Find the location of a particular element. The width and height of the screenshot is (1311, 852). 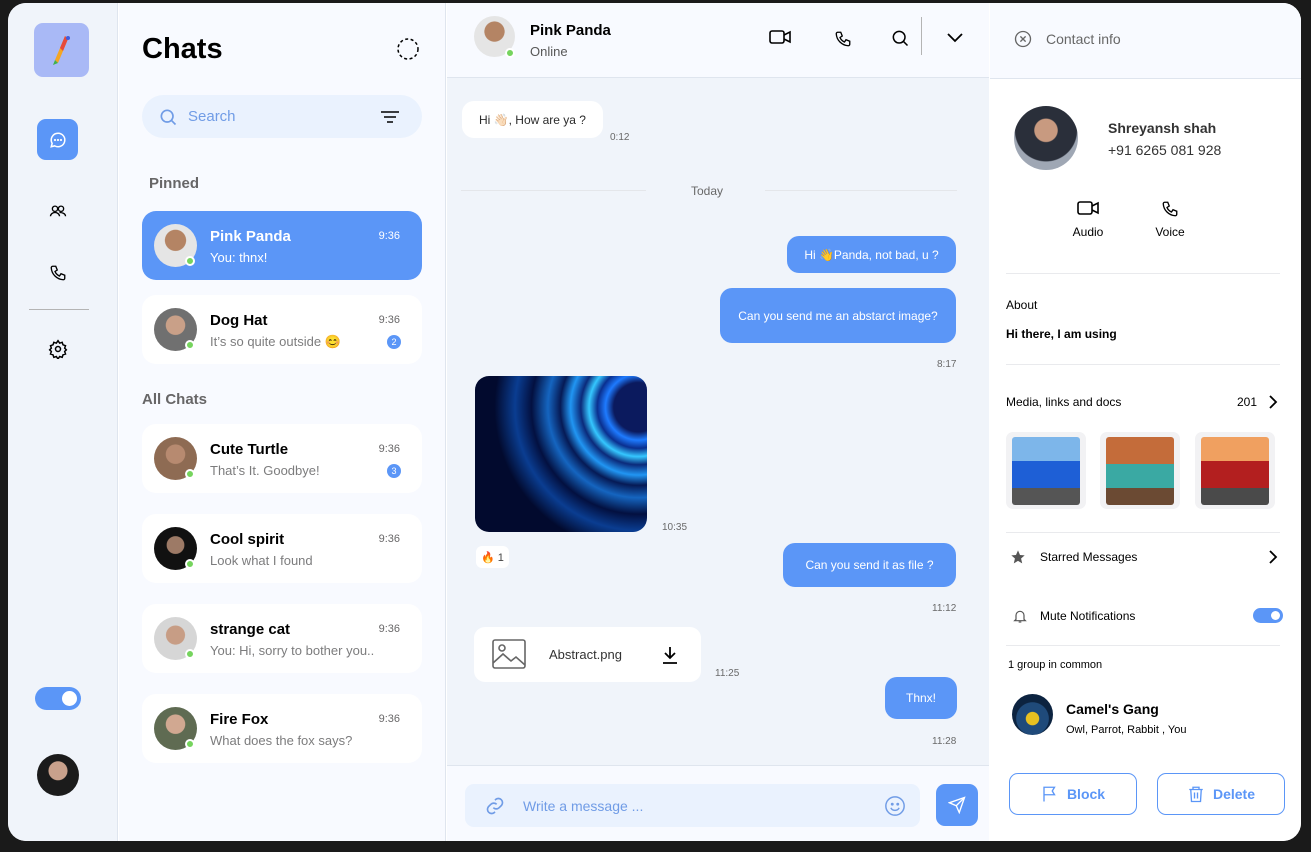

theme-toggle is located at coordinates (58, 698).